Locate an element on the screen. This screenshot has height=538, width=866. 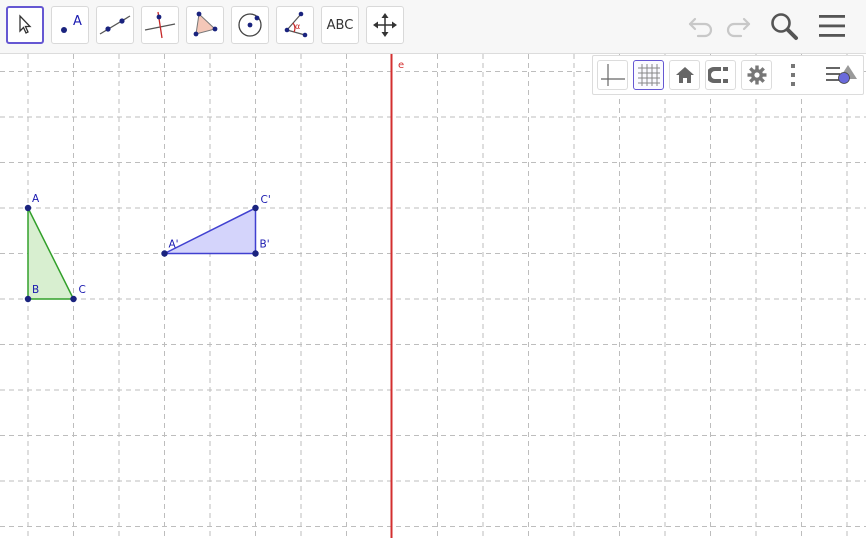
redo-icon is located at coordinates (738, 27).